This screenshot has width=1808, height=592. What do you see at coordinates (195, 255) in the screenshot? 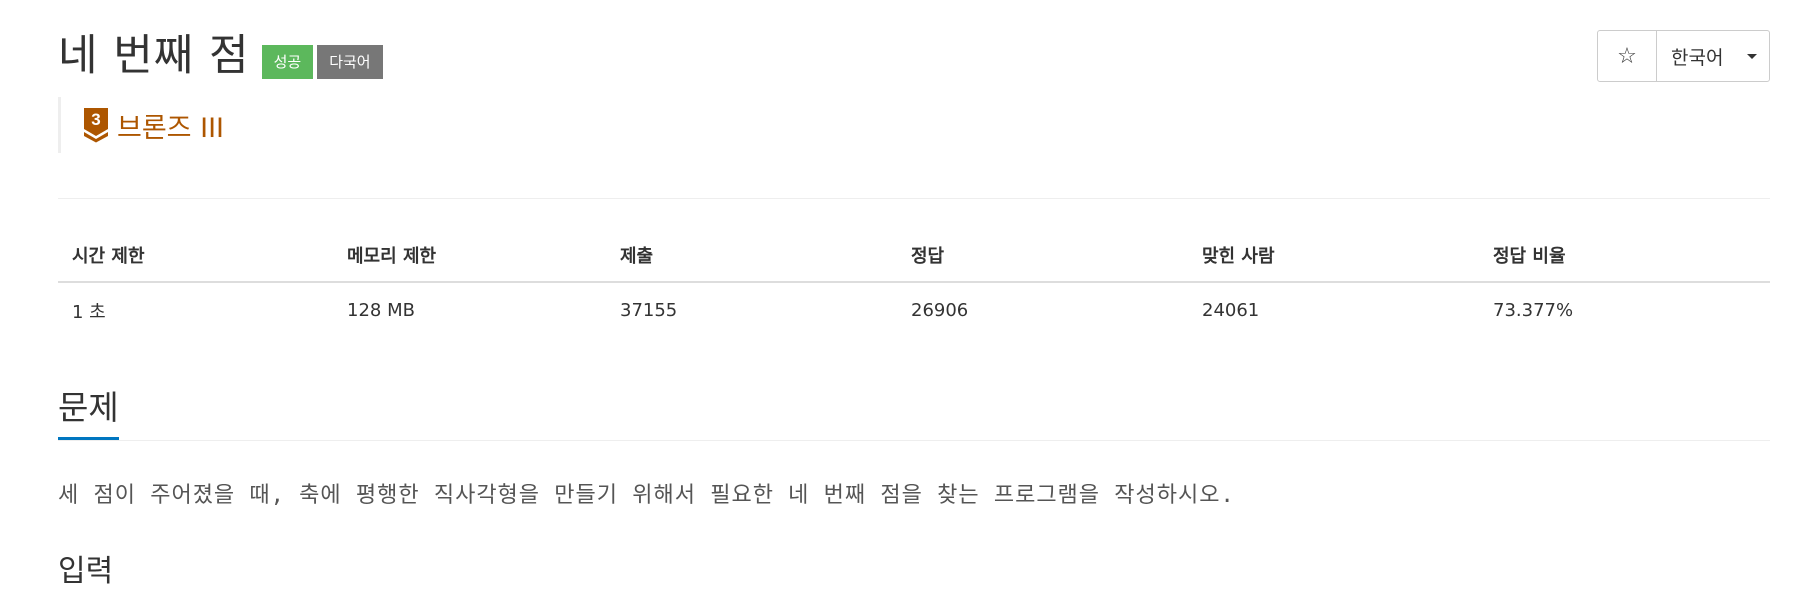
I see `header-time-limit: 시간 제한` at bounding box center [195, 255].